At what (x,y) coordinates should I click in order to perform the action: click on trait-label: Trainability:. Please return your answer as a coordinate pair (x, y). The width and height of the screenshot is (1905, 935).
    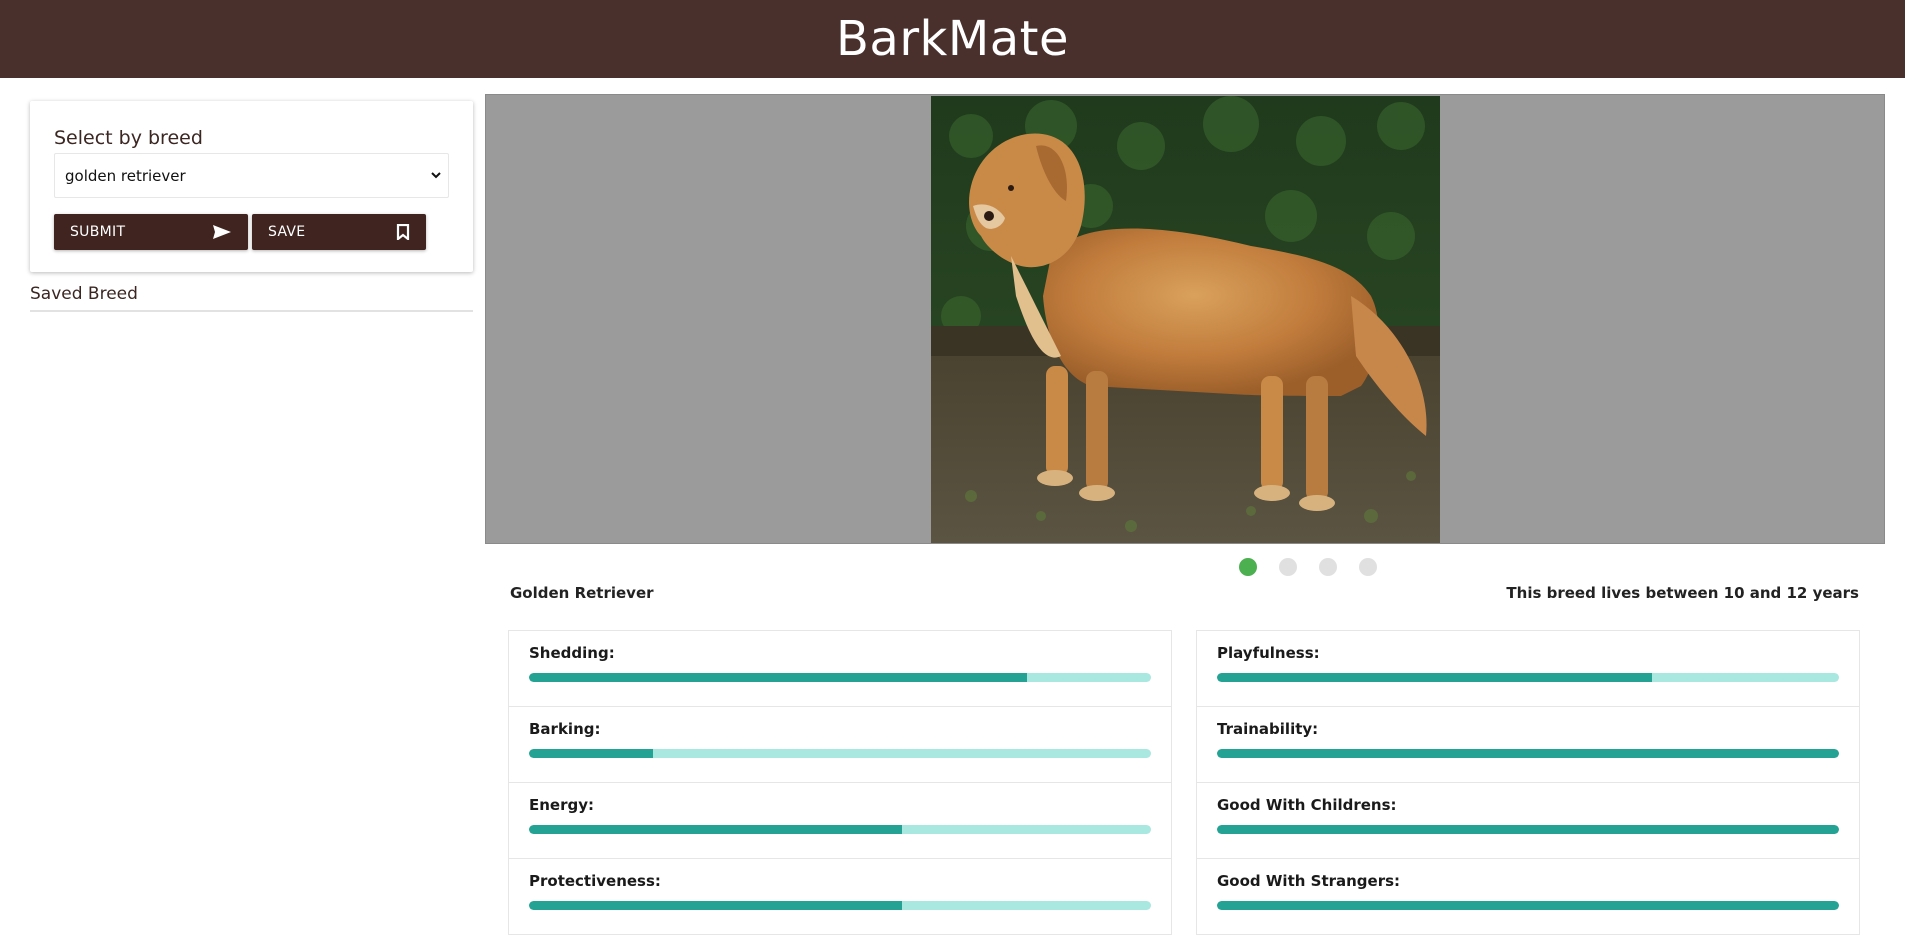
    Looking at the image, I should click on (1268, 729).